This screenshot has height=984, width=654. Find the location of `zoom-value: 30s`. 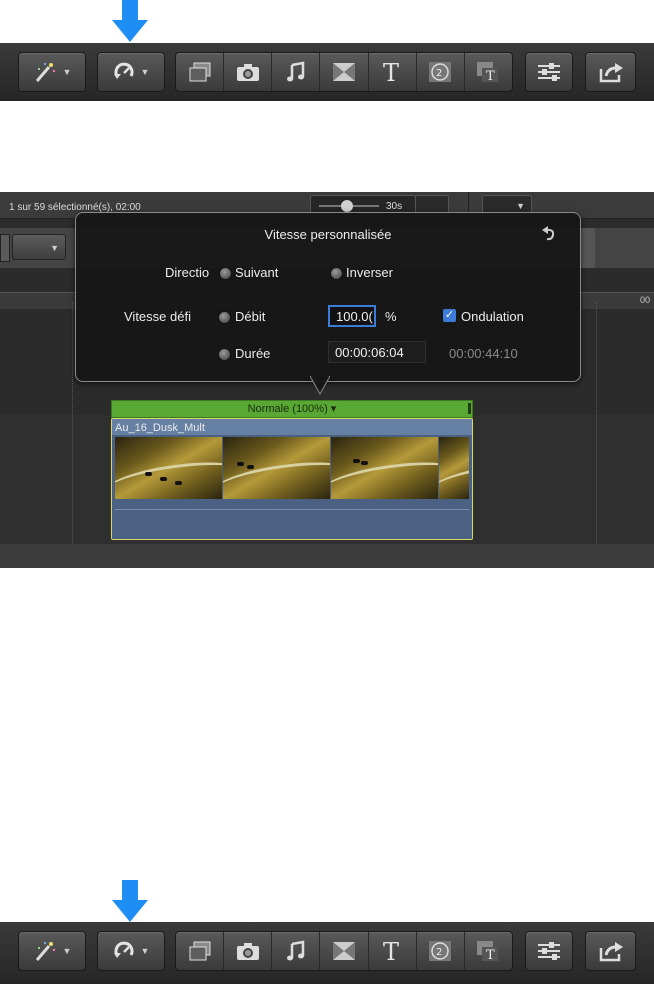

zoom-value: 30s is located at coordinates (394, 206).